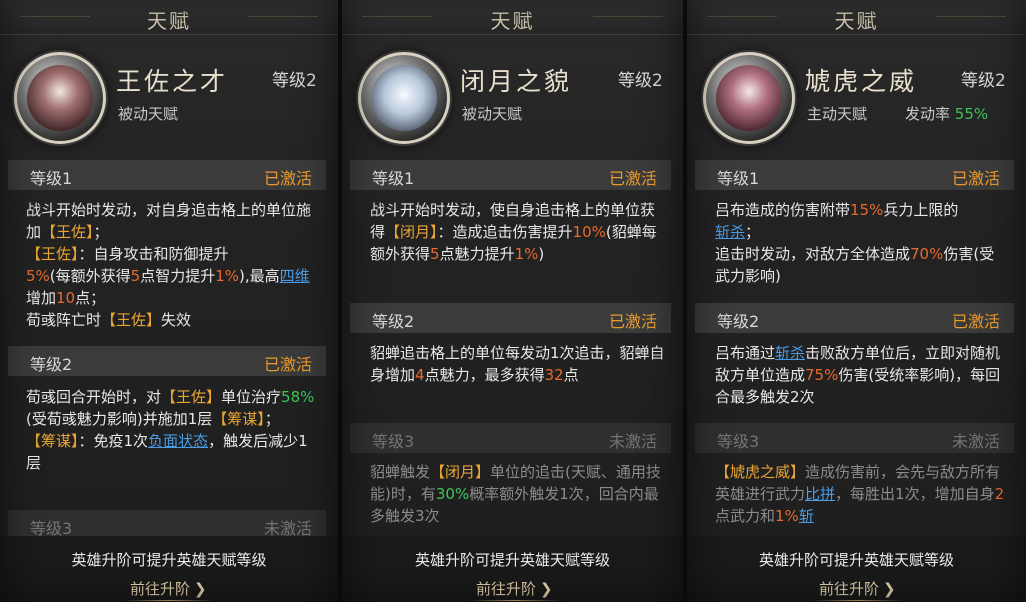  I want to click on trigger-rate: 发动率 55%, so click(947, 114).